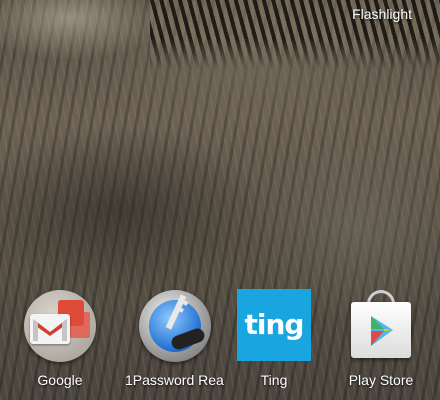  What do you see at coordinates (382, 14) in the screenshot?
I see `flashlight-shortcut-label: Flashlight` at bounding box center [382, 14].